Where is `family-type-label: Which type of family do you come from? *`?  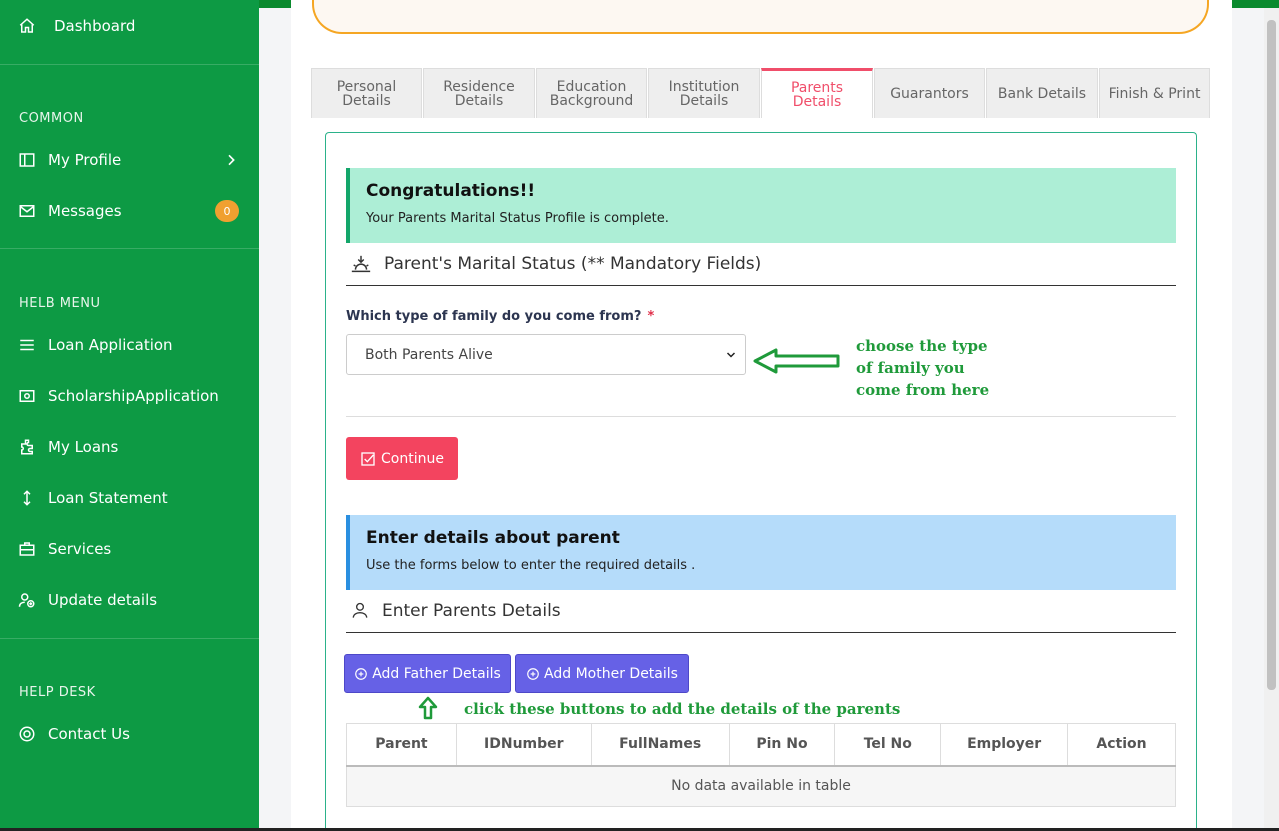
family-type-label: Which type of family do you come from? * is located at coordinates (500, 316).